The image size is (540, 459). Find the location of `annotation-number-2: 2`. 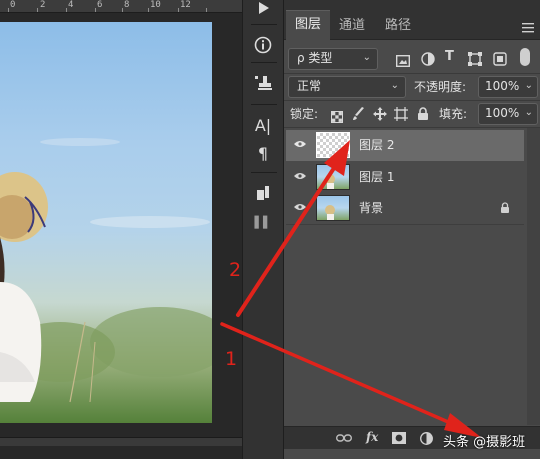

annotation-number-2: 2 is located at coordinates (235, 270).